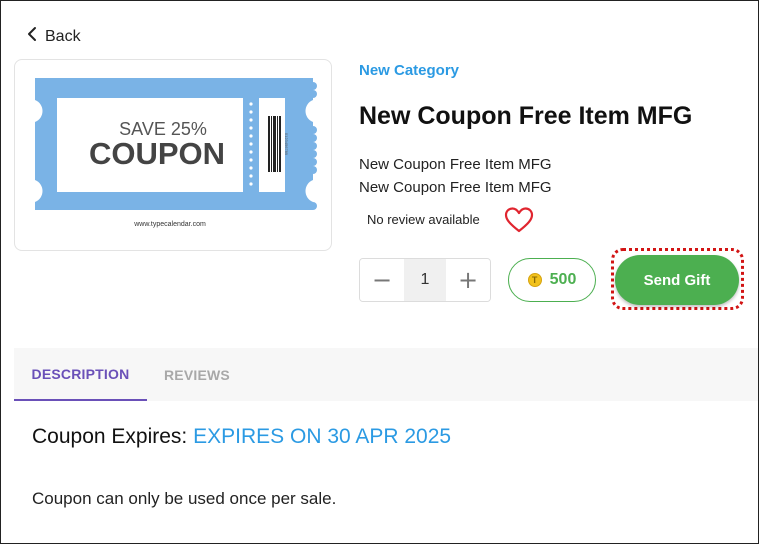 The image size is (759, 544). What do you see at coordinates (184, 498) in the screenshot?
I see `coupon-note: Coupon can only be used once per sale.` at bounding box center [184, 498].